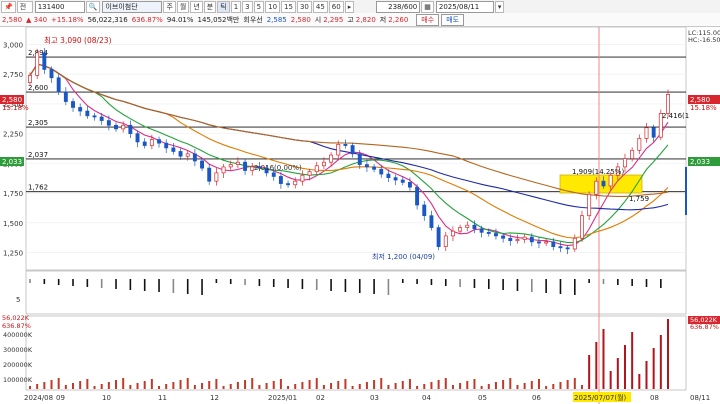 The image size is (720, 404). Describe the element at coordinates (210, 6) in the screenshot. I see `period-button: 분` at that location.